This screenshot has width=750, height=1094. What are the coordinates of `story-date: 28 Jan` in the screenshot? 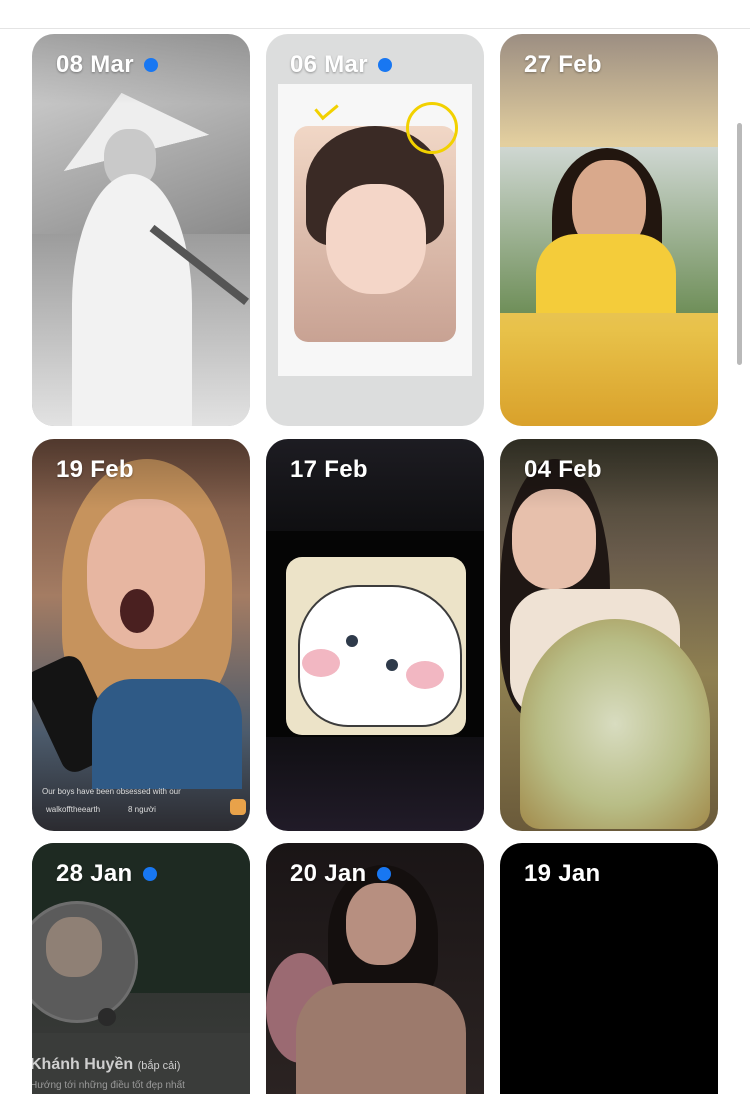 It's located at (106, 874).